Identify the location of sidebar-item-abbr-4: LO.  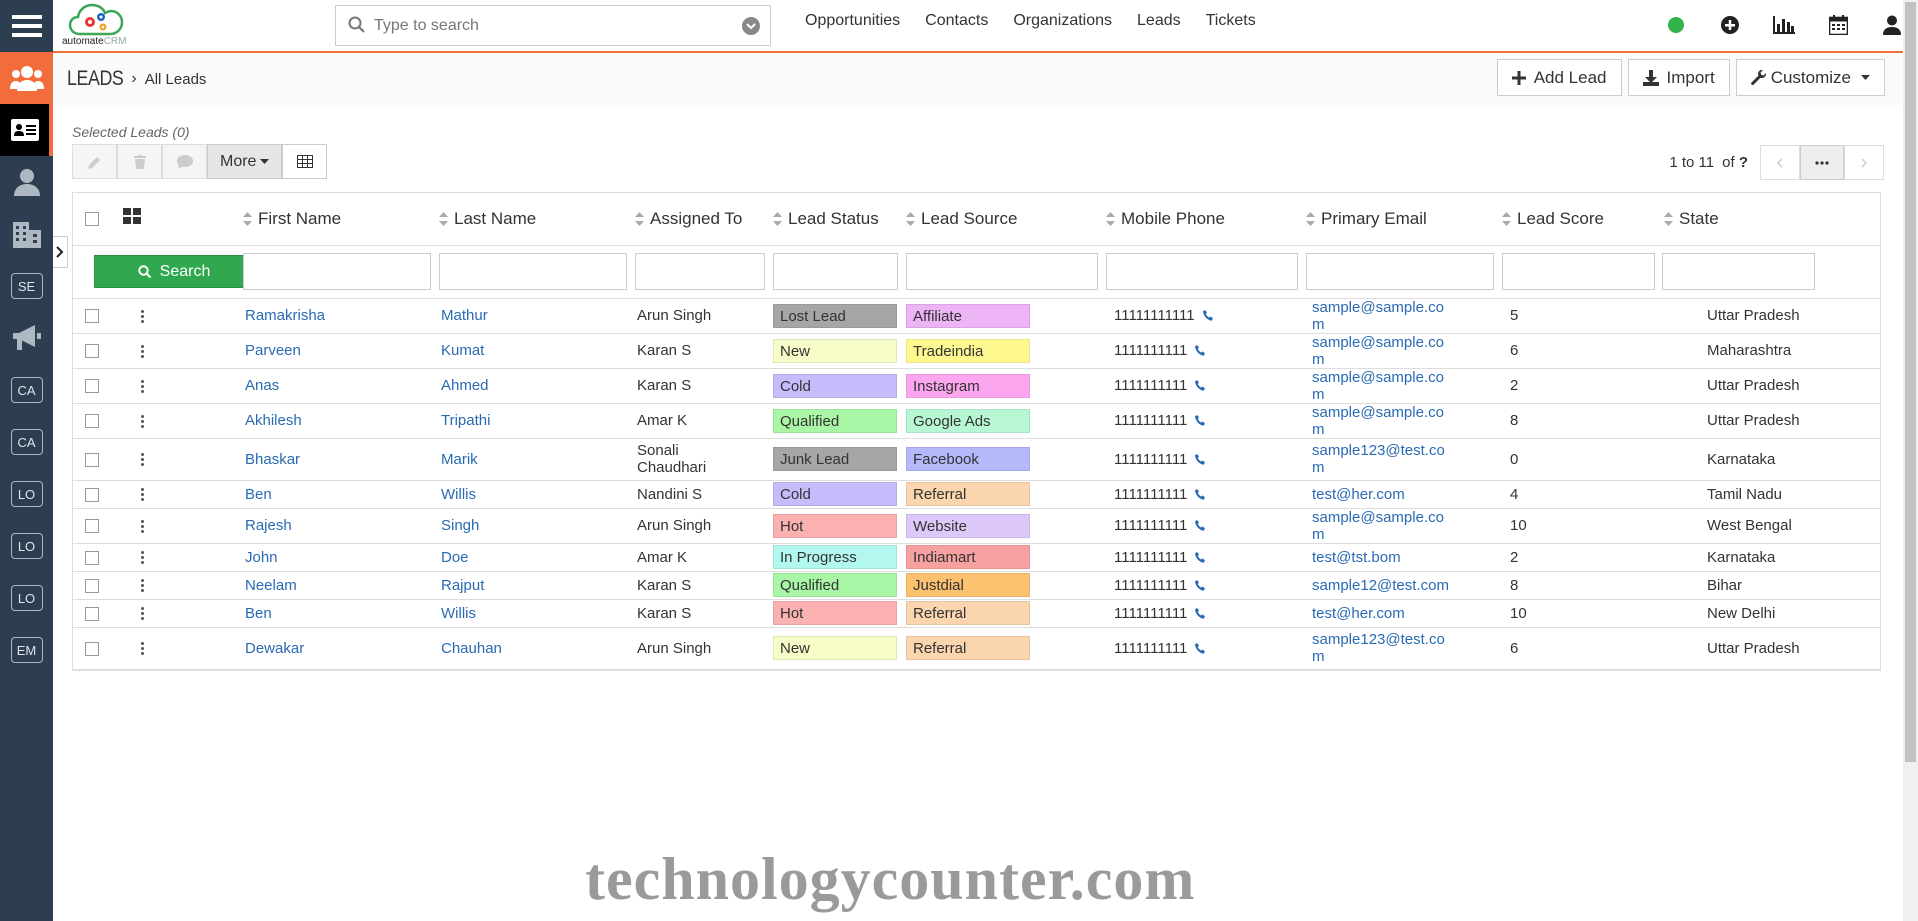
(26, 546).